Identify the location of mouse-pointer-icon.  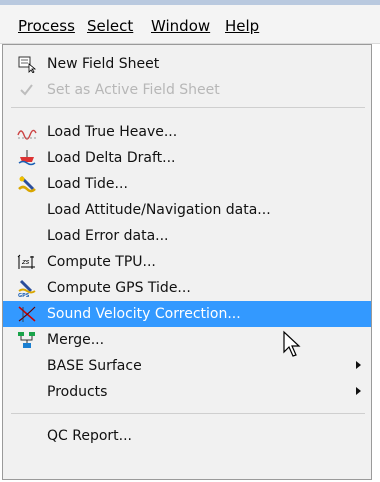
(294, 345).